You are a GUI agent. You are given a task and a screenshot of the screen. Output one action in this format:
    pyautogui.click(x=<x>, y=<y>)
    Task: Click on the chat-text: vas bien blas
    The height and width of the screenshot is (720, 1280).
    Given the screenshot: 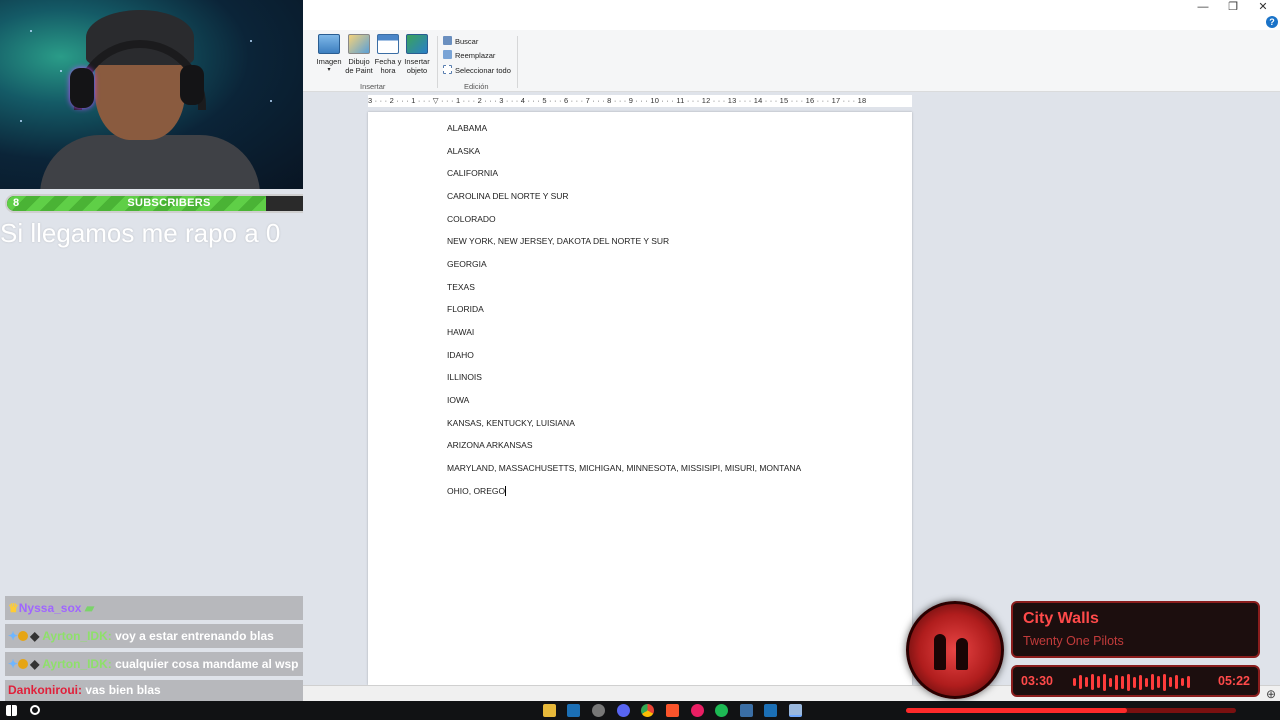 What is the action you would take?
    pyautogui.click(x=121, y=690)
    